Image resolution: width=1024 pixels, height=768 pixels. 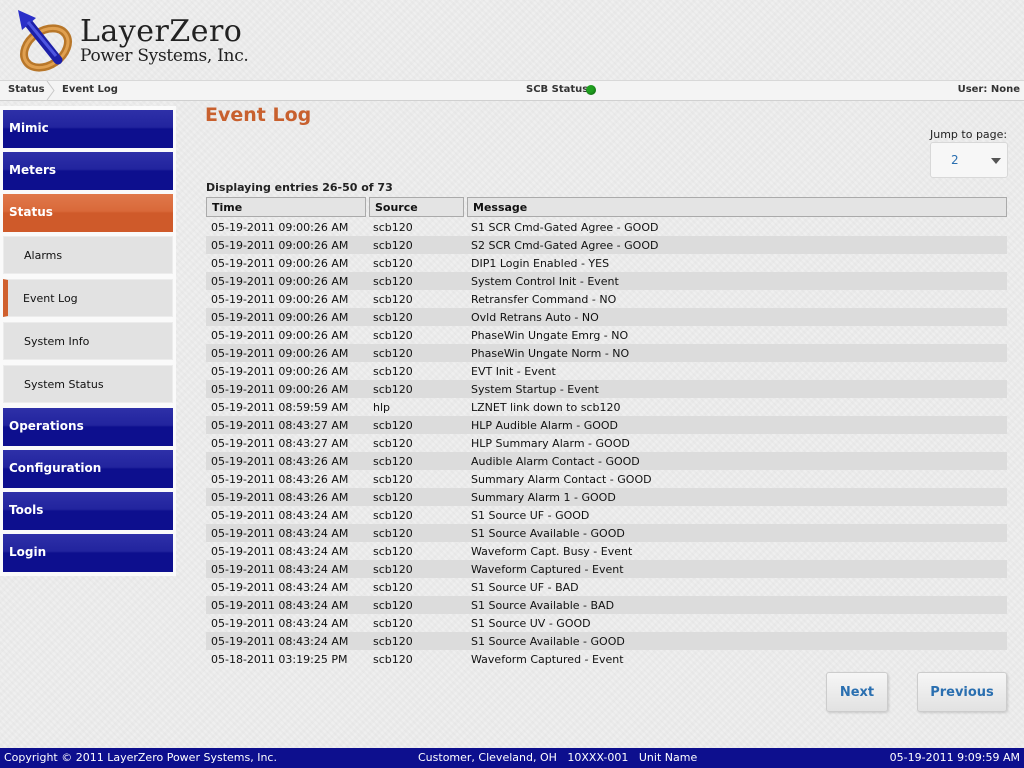 What do you see at coordinates (90, 89) in the screenshot?
I see `breadcrumb-event-log: Event Log` at bounding box center [90, 89].